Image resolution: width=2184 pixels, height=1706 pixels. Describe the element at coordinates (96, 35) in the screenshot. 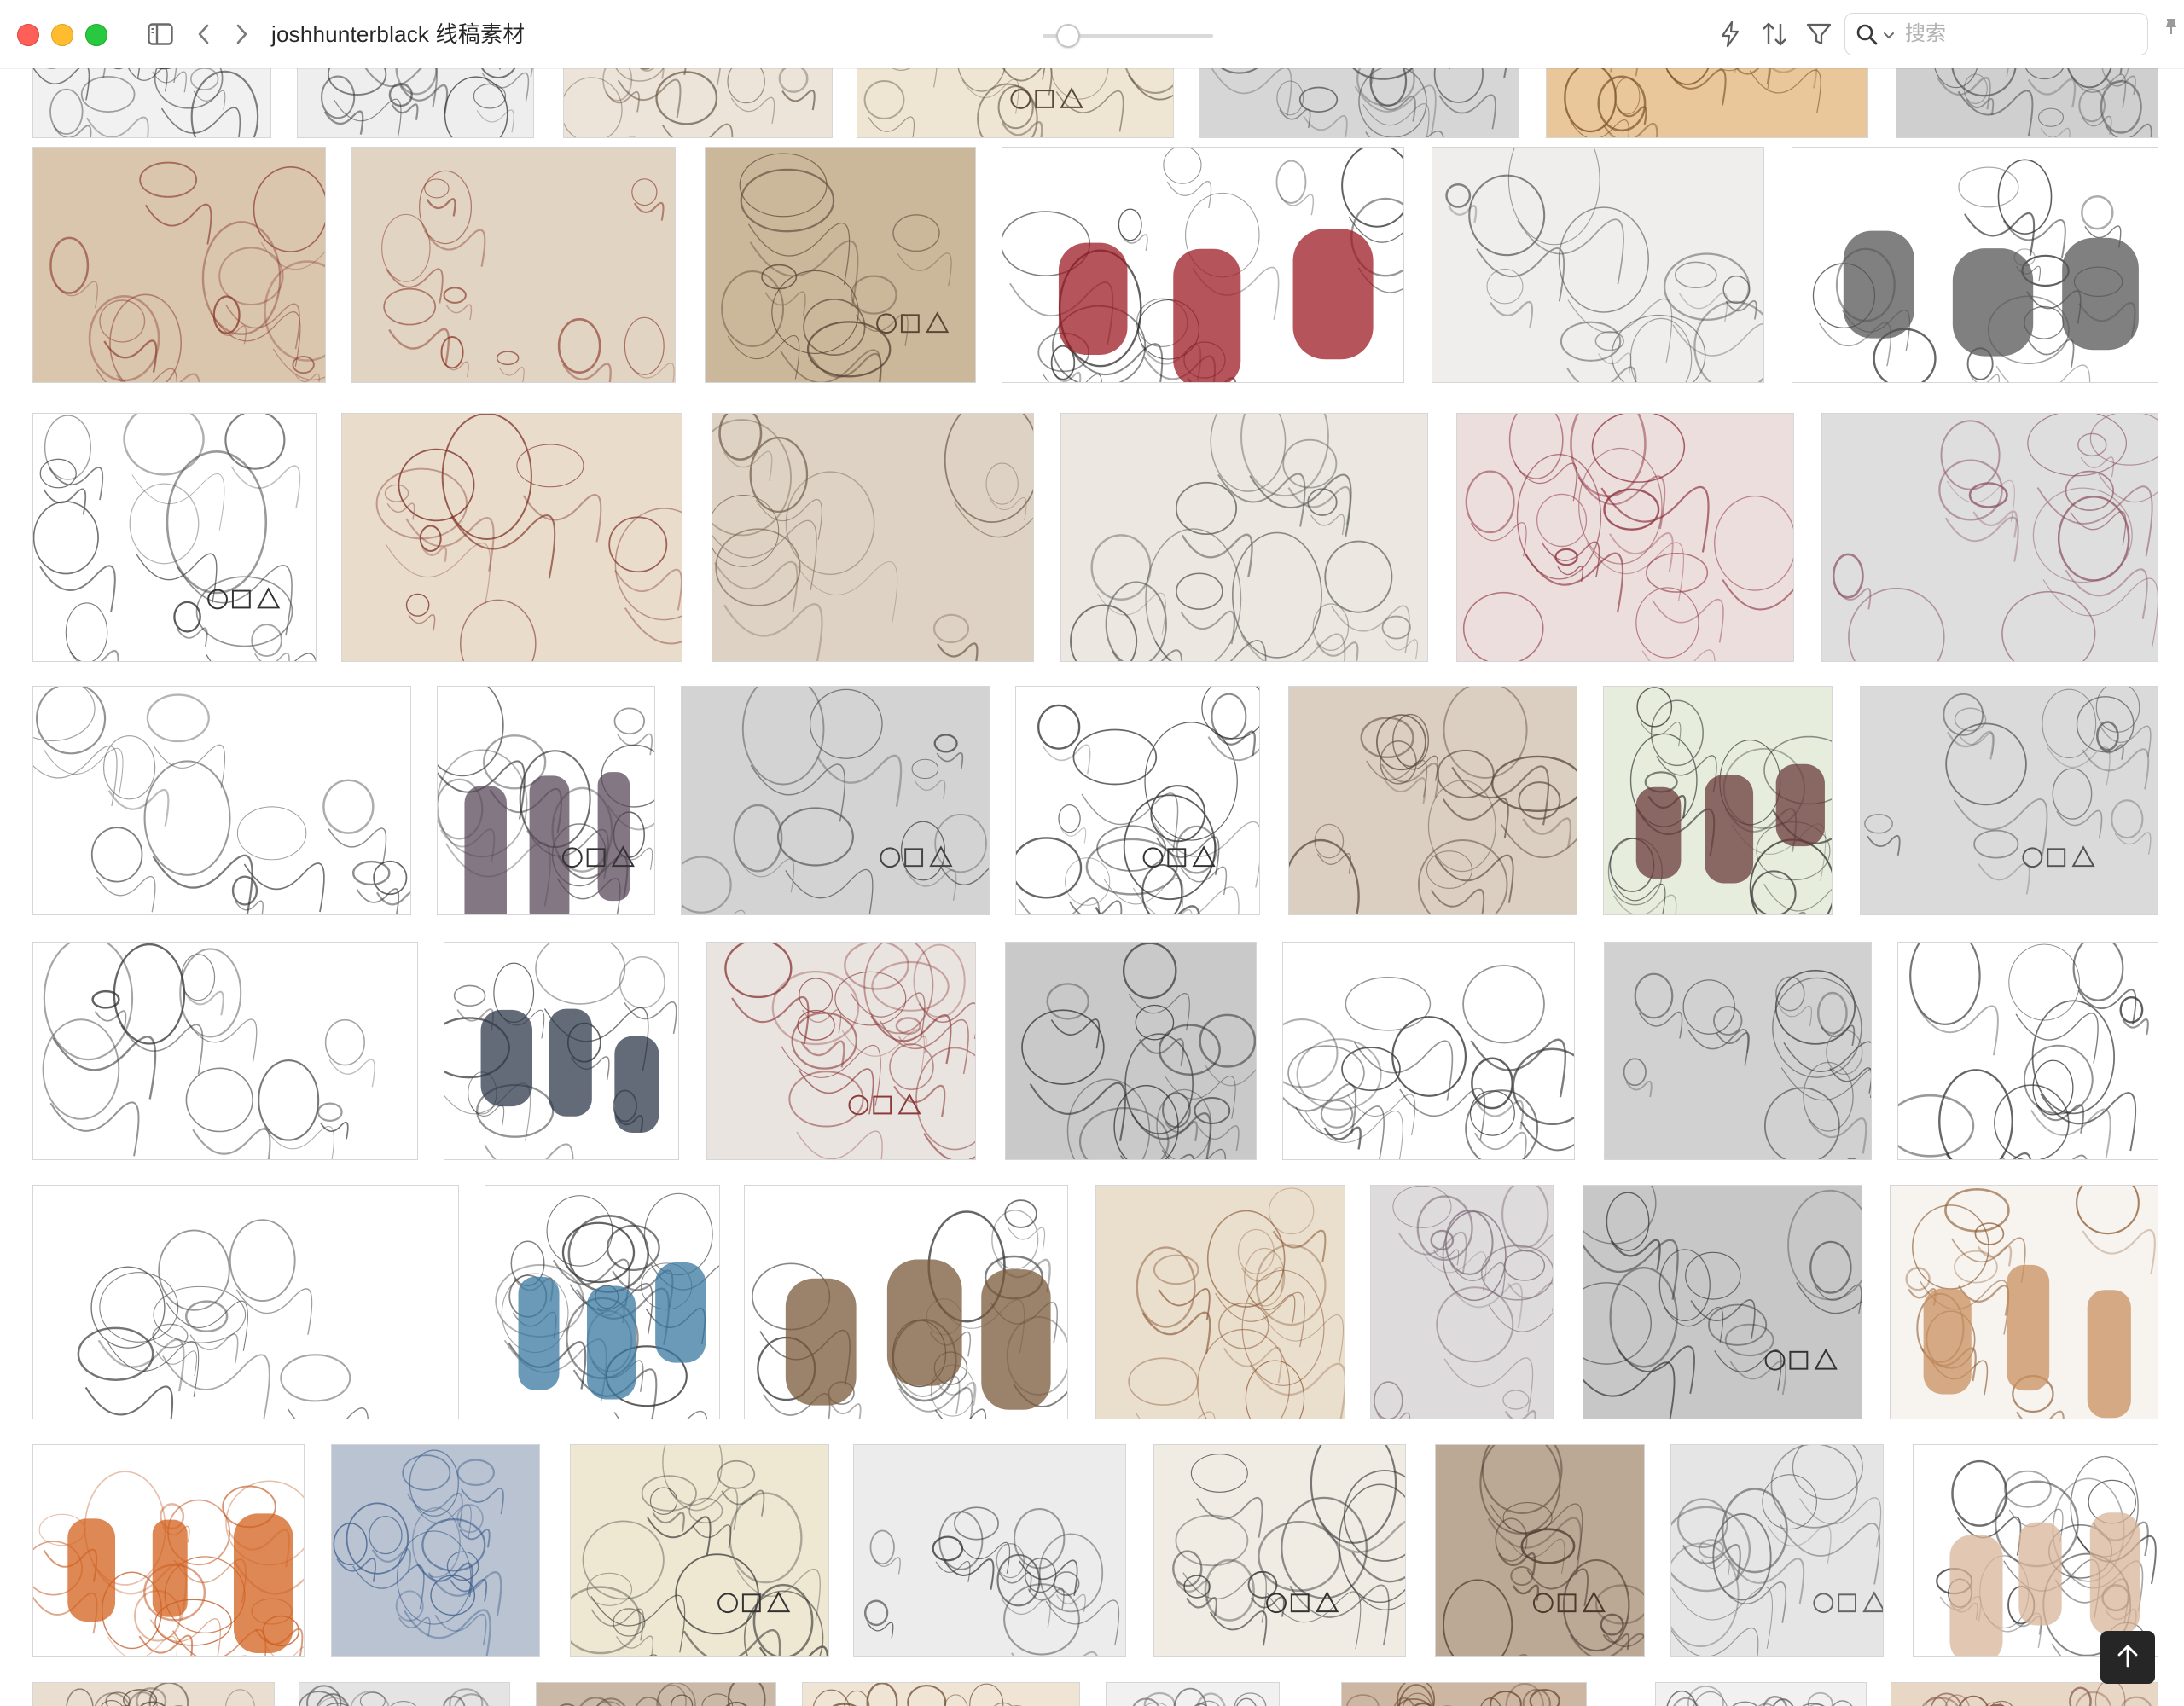

I see `zoom-window-button` at that location.